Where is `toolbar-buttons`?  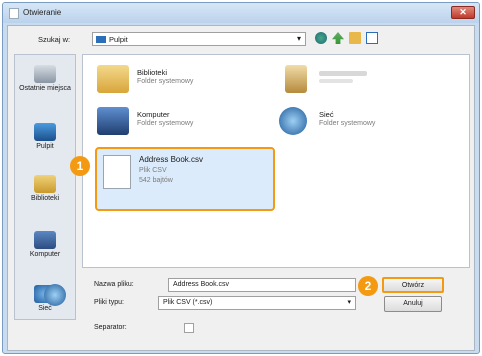 toolbar-buttons is located at coordinates (346, 39).